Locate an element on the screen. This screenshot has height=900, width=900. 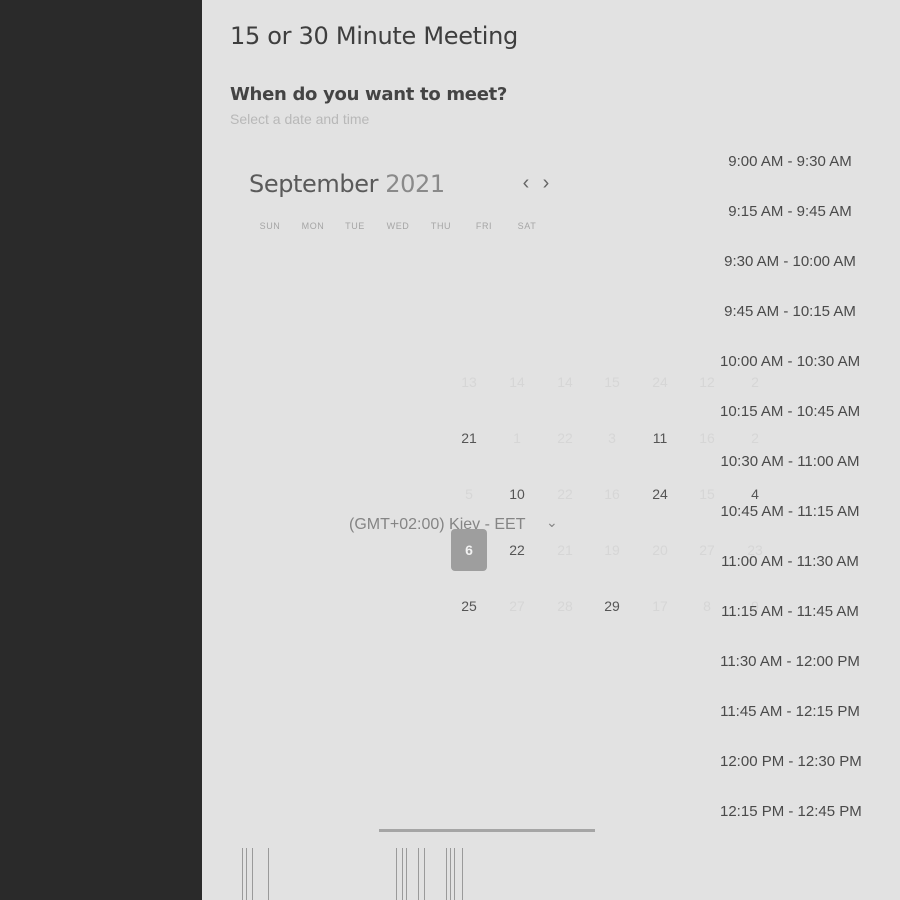
next-month-button: › is located at coordinates (546, 183).